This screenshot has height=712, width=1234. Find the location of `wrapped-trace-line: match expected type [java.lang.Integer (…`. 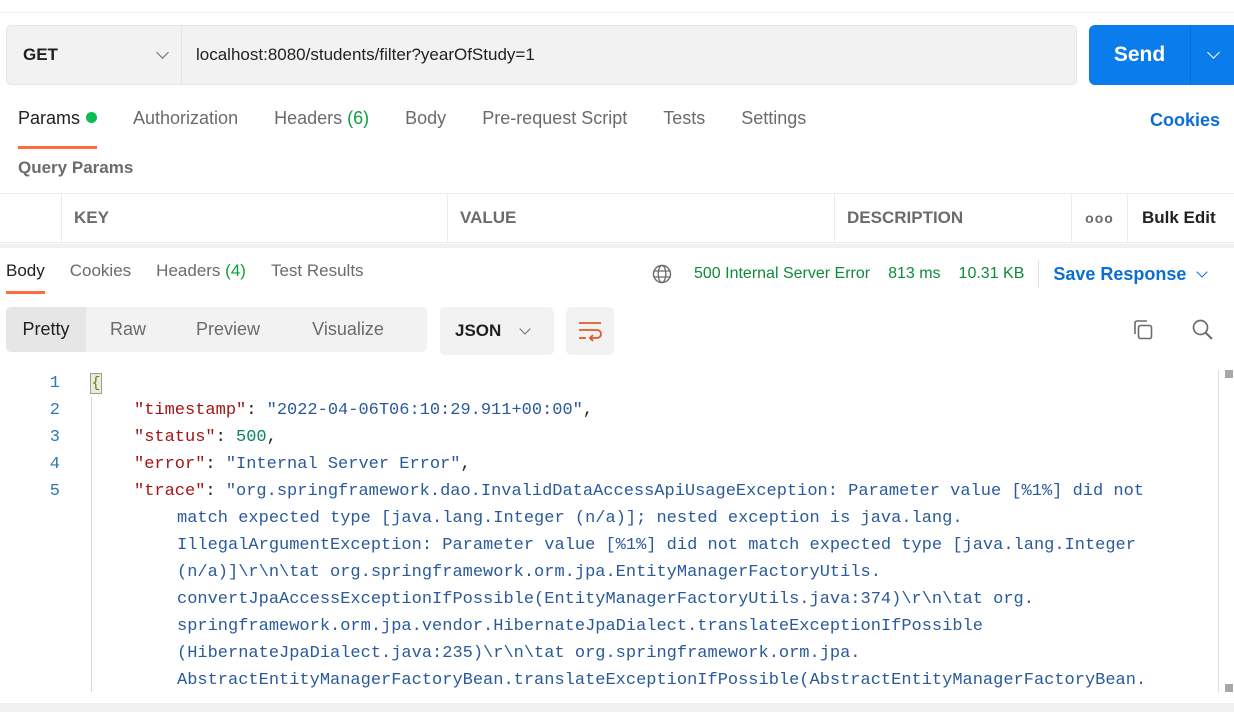

wrapped-trace-line: match expected type [java.lang.Integer (… is located at coordinates (570, 518).